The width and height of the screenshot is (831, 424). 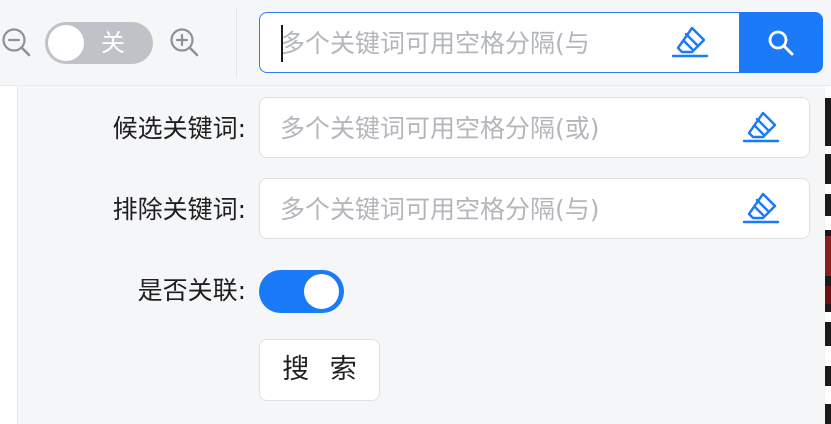 I want to click on search-icon, so click(x=781, y=43).